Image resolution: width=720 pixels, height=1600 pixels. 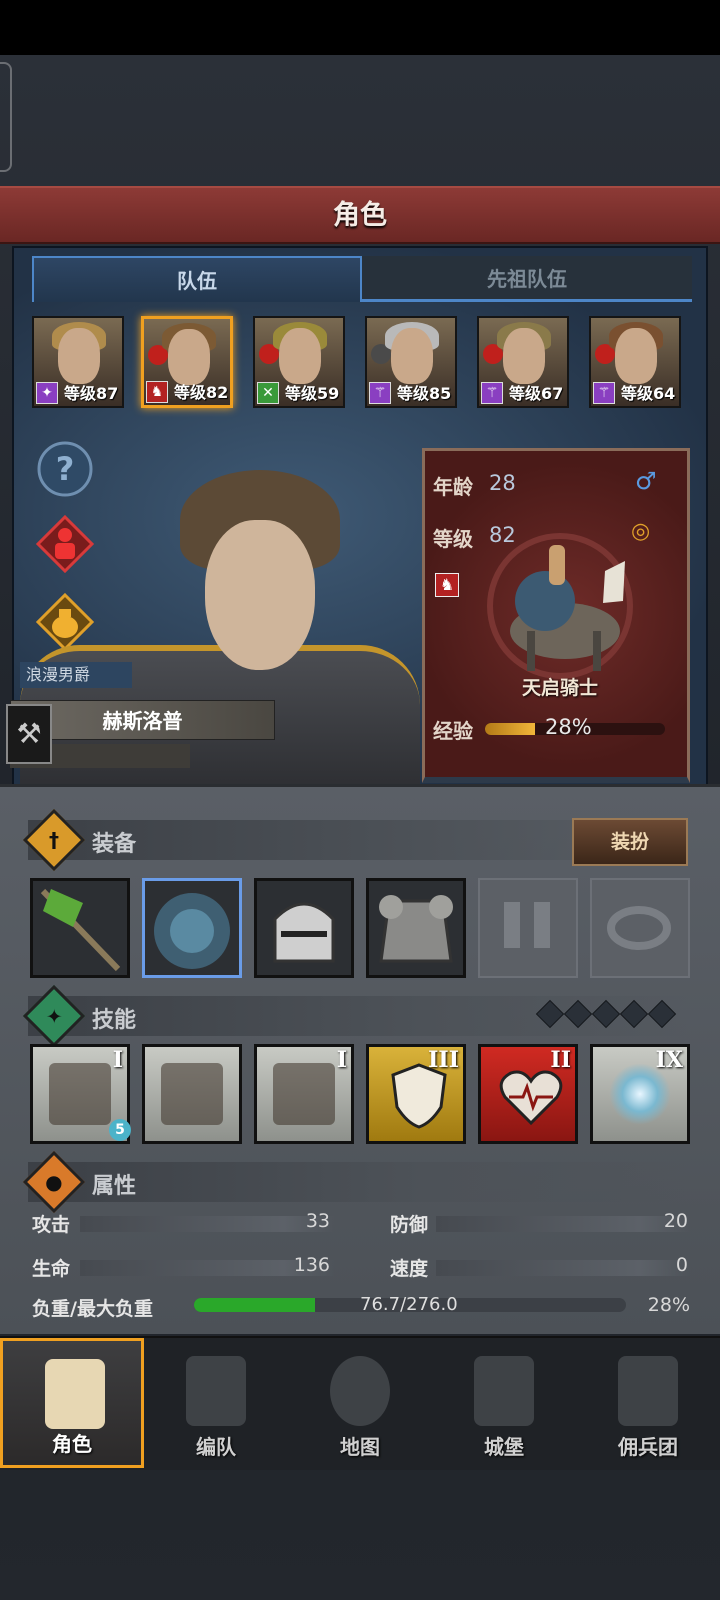 I want to click on exp-label: 经验, so click(x=453, y=731).